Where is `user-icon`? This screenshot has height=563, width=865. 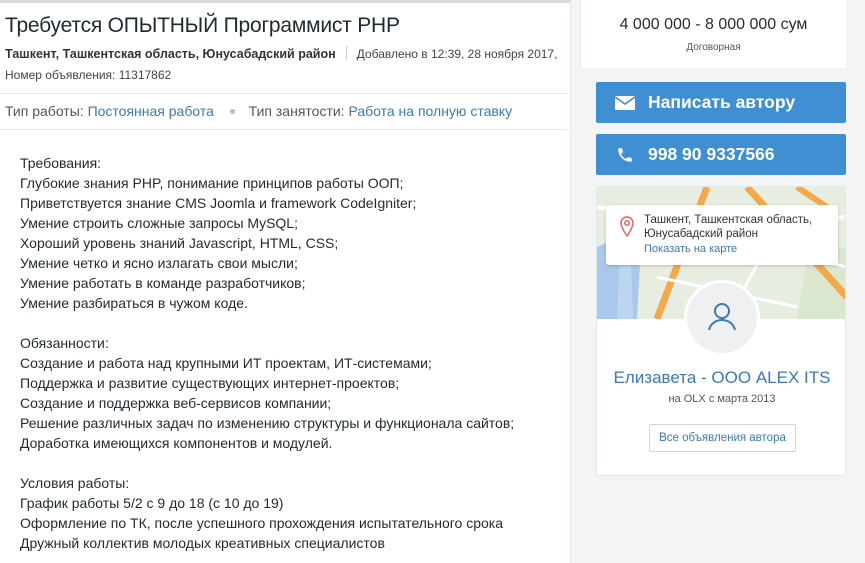
user-icon is located at coordinates (722, 318).